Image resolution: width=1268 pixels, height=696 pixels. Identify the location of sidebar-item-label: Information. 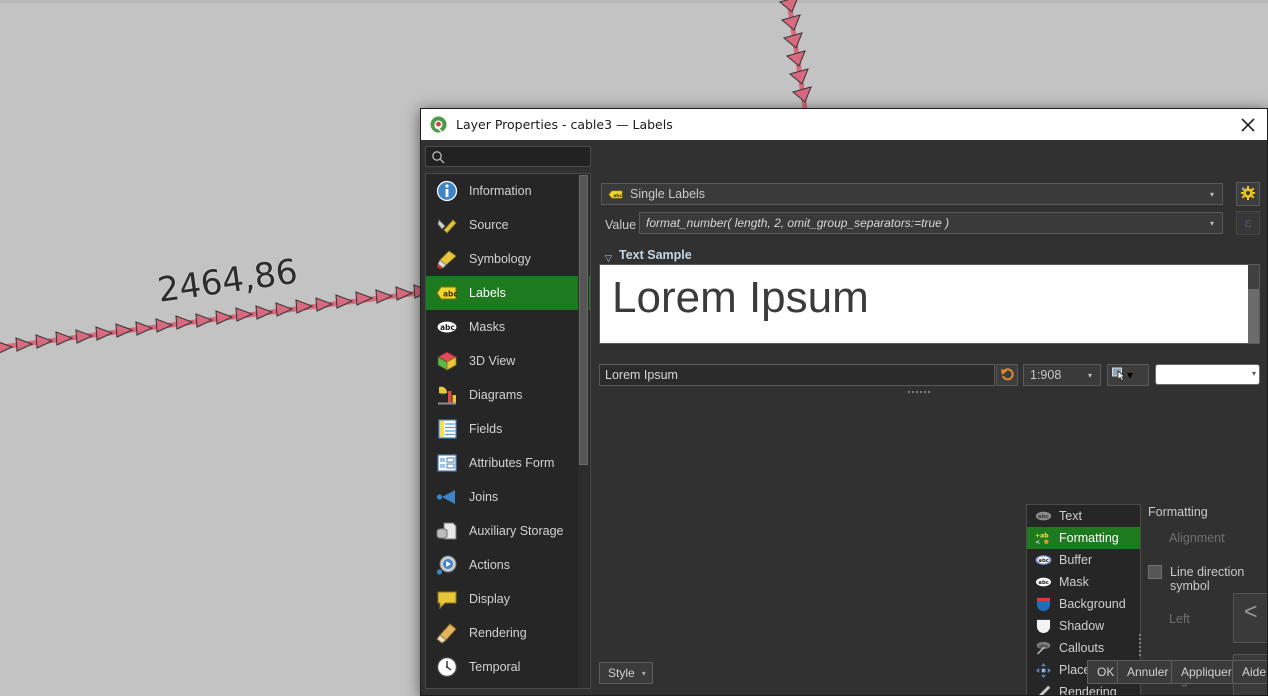
(500, 191).